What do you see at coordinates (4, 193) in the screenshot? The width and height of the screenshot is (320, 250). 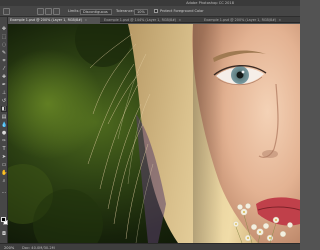 I see `more-tools-icon: ⋯` at bounding box center [4, 193].